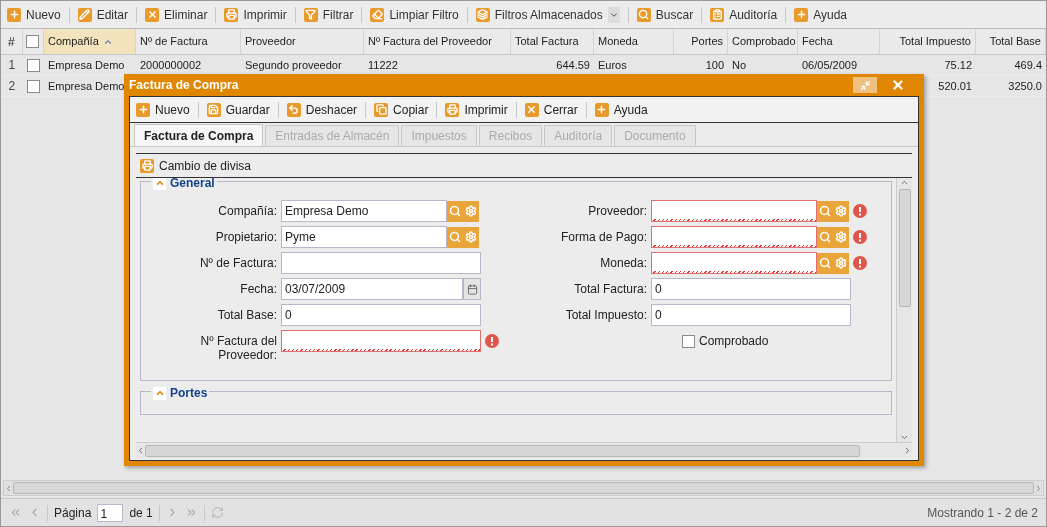 The width and height of the screenshot is (1047, 527). What do you see at coordinates (176, 14) in the screenshot?
I see `toolbar-button: Eliminar` at bounding box center [176, 14].